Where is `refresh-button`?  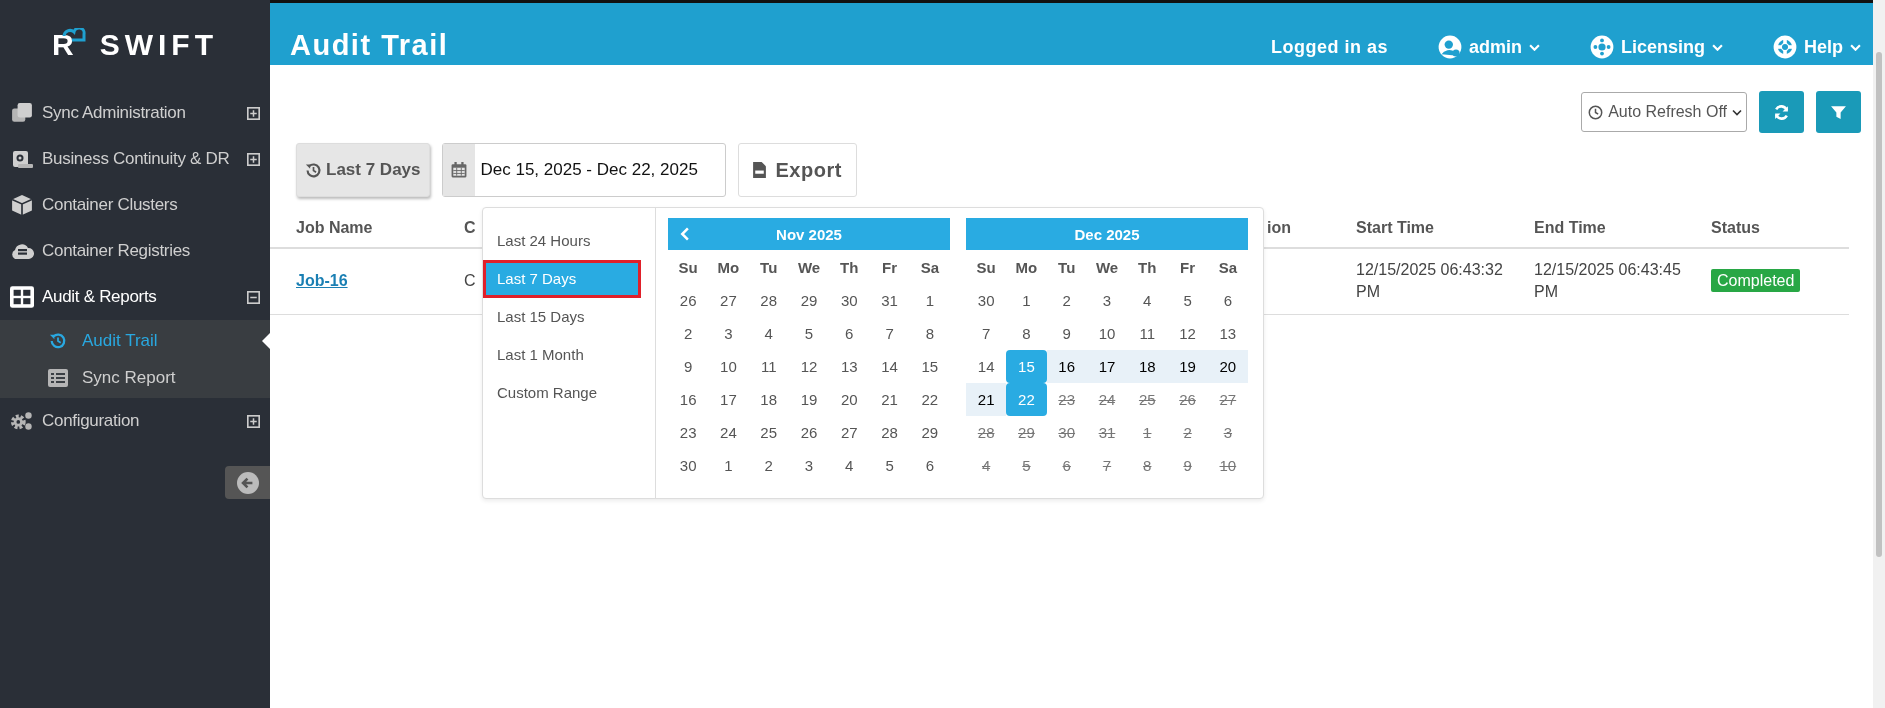
refresh-button is located at coordinates (1781, 112).